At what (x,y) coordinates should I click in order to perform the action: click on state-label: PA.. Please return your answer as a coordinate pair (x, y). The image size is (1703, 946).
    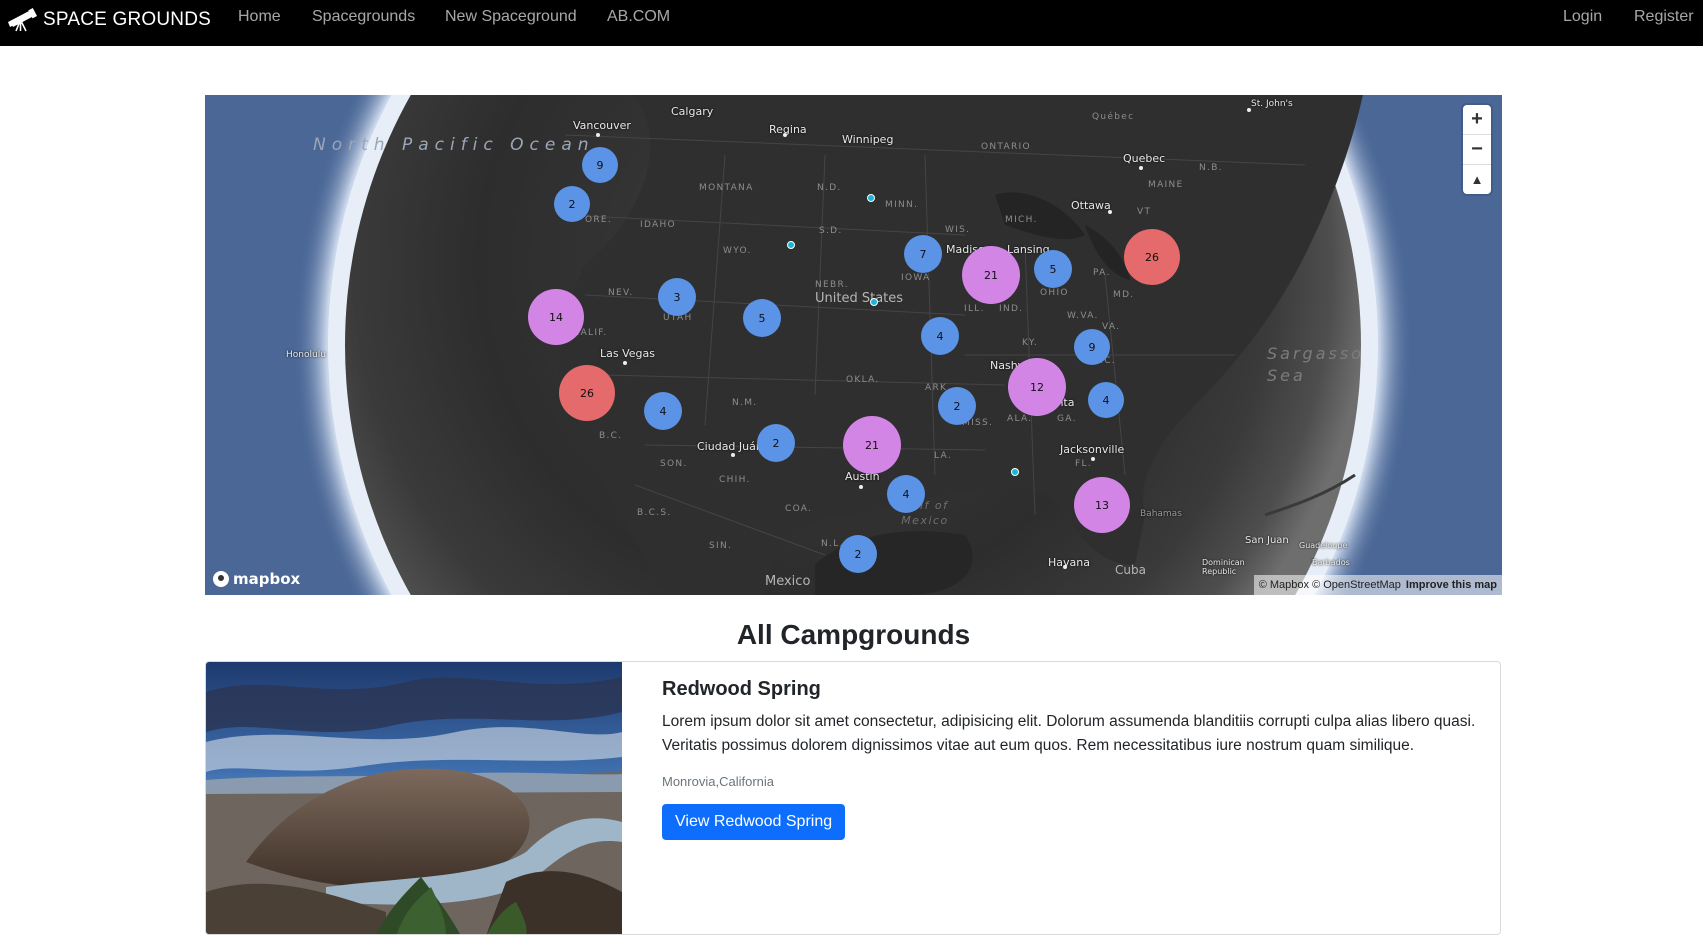
    Looking at the image, I should click on (1102, 273).